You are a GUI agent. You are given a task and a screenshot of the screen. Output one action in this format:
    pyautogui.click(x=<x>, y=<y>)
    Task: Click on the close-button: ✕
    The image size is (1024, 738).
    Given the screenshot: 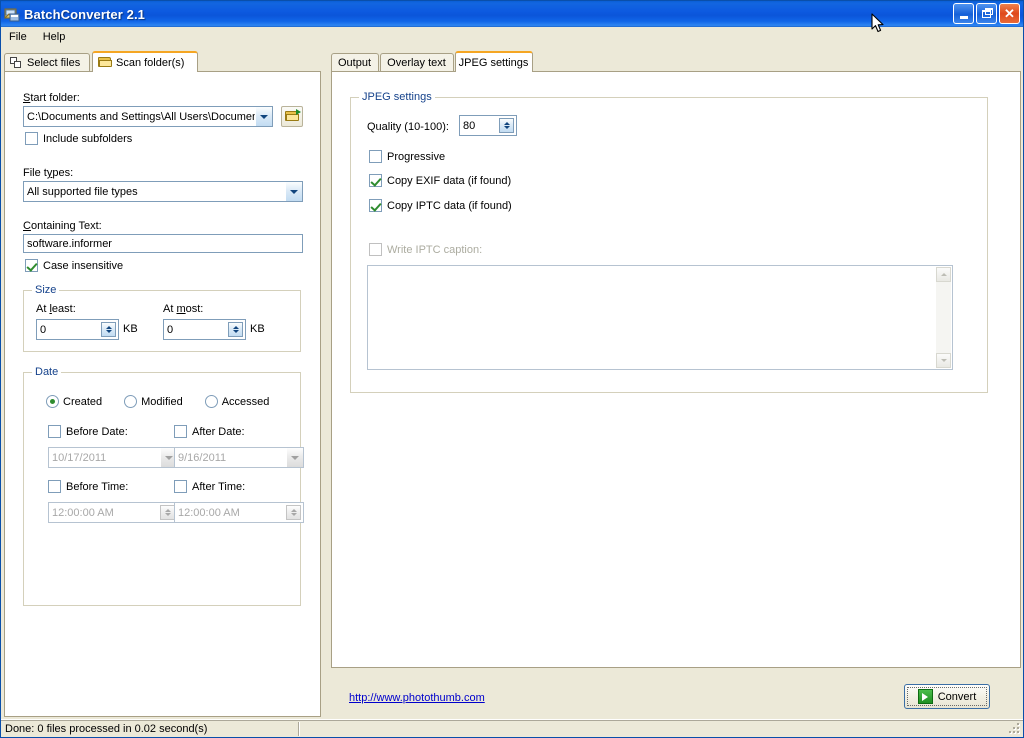 What is the action you would take?
    pyautogui.click(x=1009, y=13)
    